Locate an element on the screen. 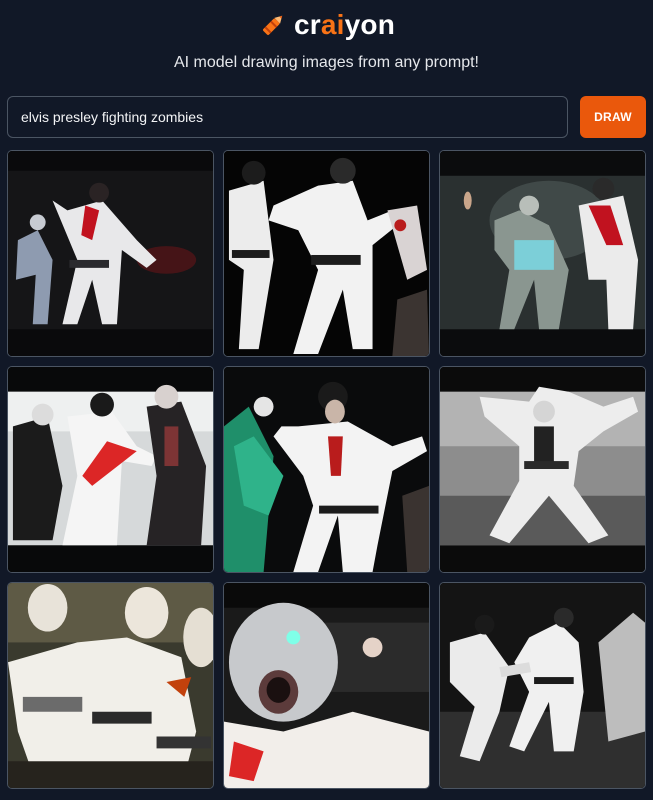 The width and height of the screenshot is (653, 800). result-image-7-picture is located at coordinates (110, 685).